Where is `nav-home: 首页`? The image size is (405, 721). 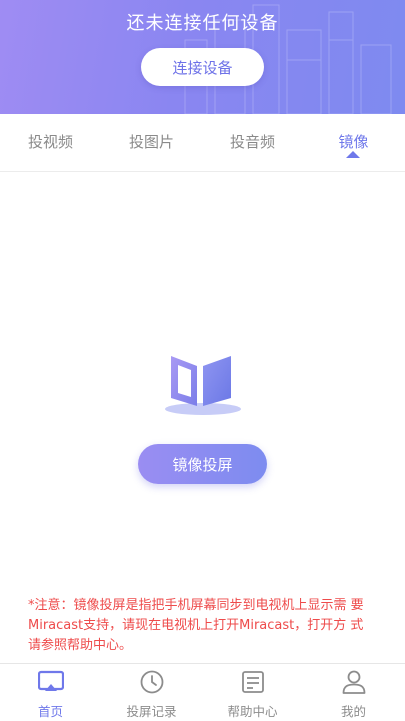 nav-home: 首页 is located at coordinates (50, 692).